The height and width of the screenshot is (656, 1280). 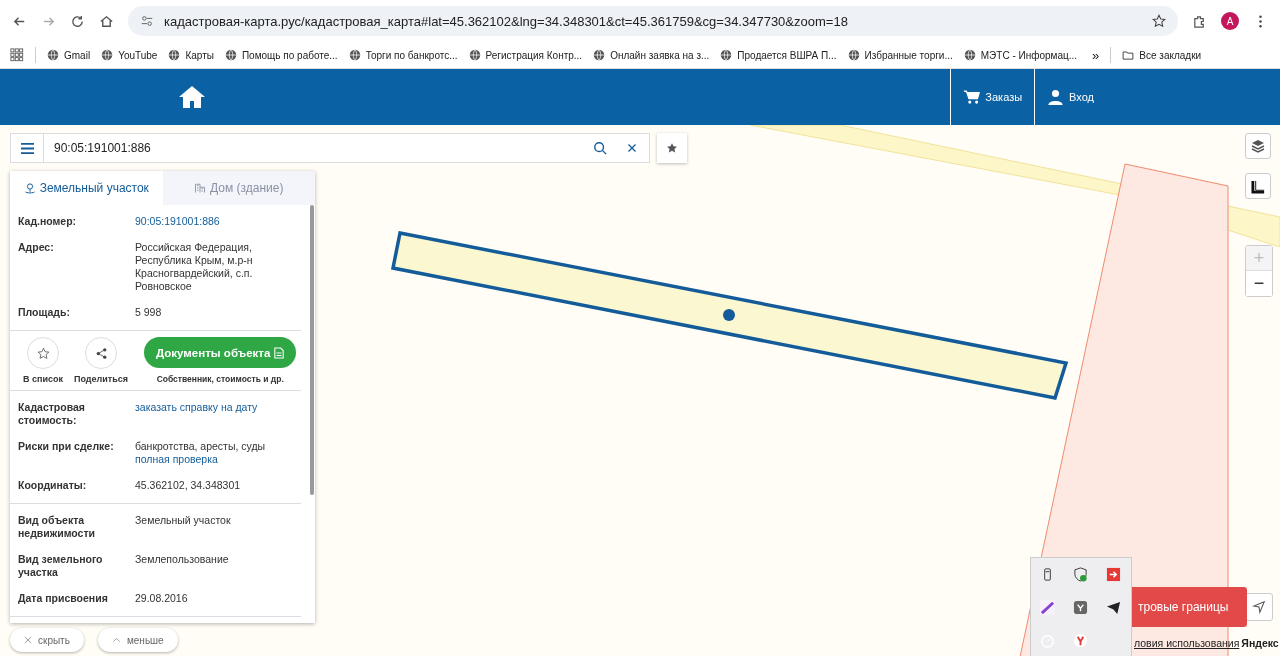 I want to click on layers-icon, so click(x=1258, y=146).